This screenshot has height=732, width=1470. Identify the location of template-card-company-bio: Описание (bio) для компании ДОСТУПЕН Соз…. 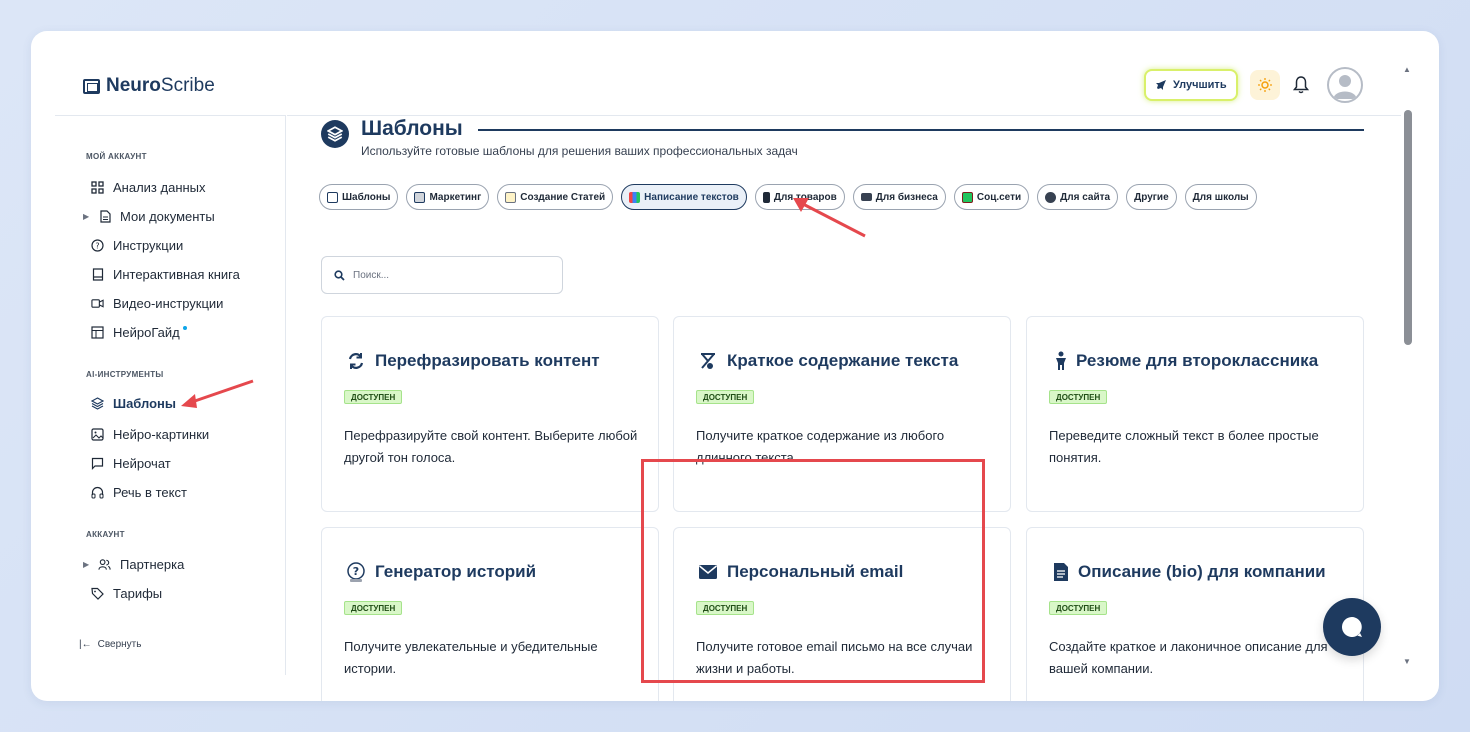
(1195, 614).